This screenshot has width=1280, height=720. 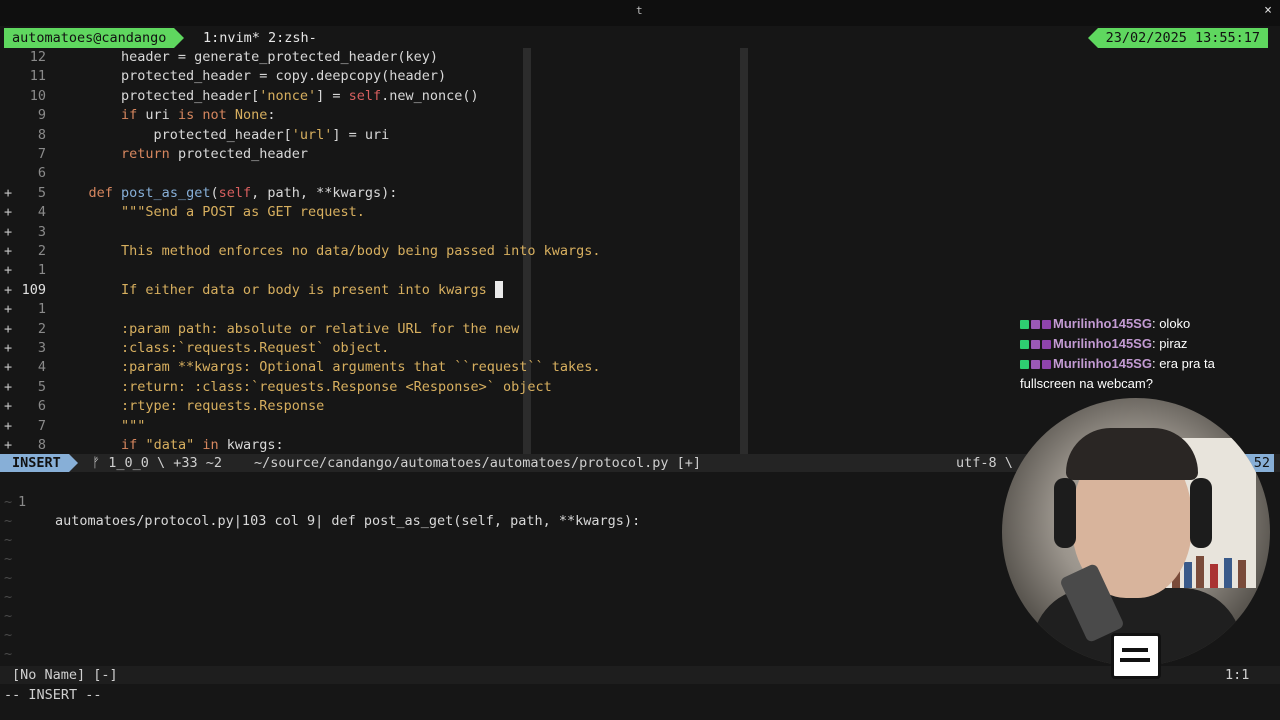 What do you see at coordinates (271, 115) in the screenshot?
I see `code-token: :` at bounding box center [271, 115].